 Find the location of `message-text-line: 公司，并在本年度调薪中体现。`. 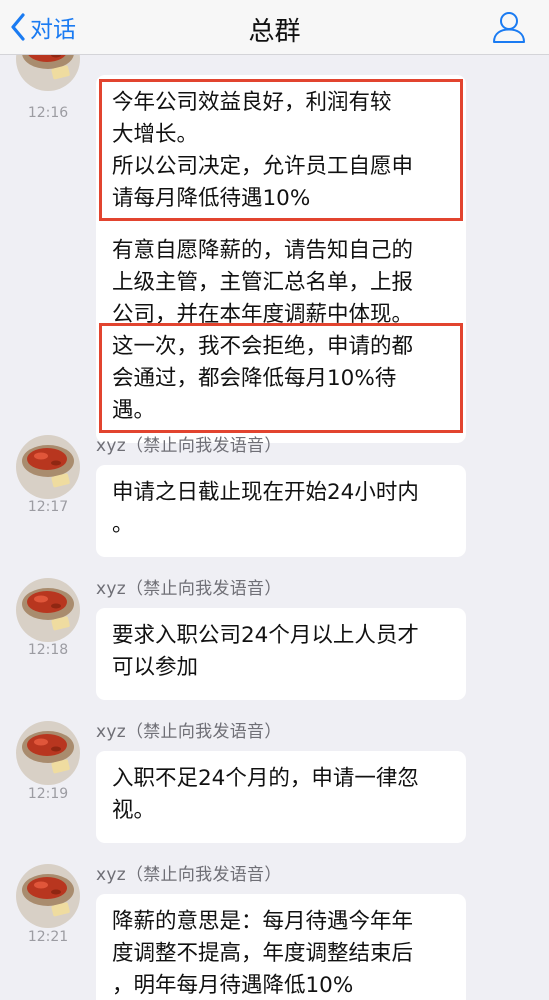

message-text-line: 公司，并在本年度调薪中体现。 is located at coordinates (263, 314).